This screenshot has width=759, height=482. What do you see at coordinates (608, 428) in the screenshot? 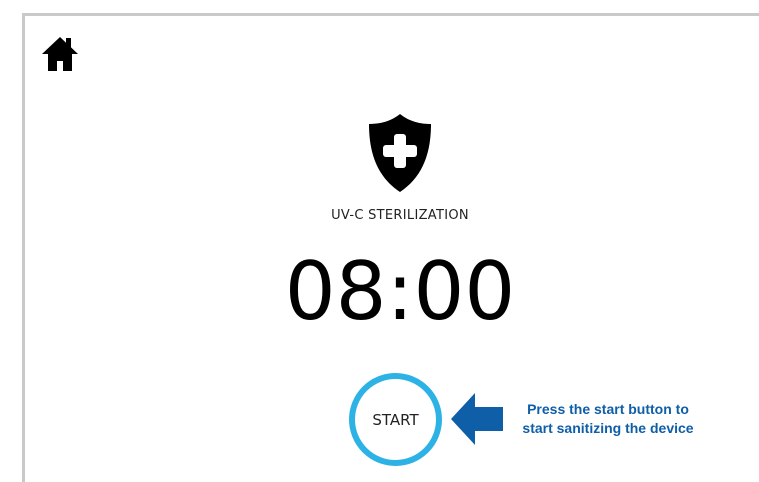
I see `start-hint-line-2: start sanitizing the device` at bounding box center [608, 428].